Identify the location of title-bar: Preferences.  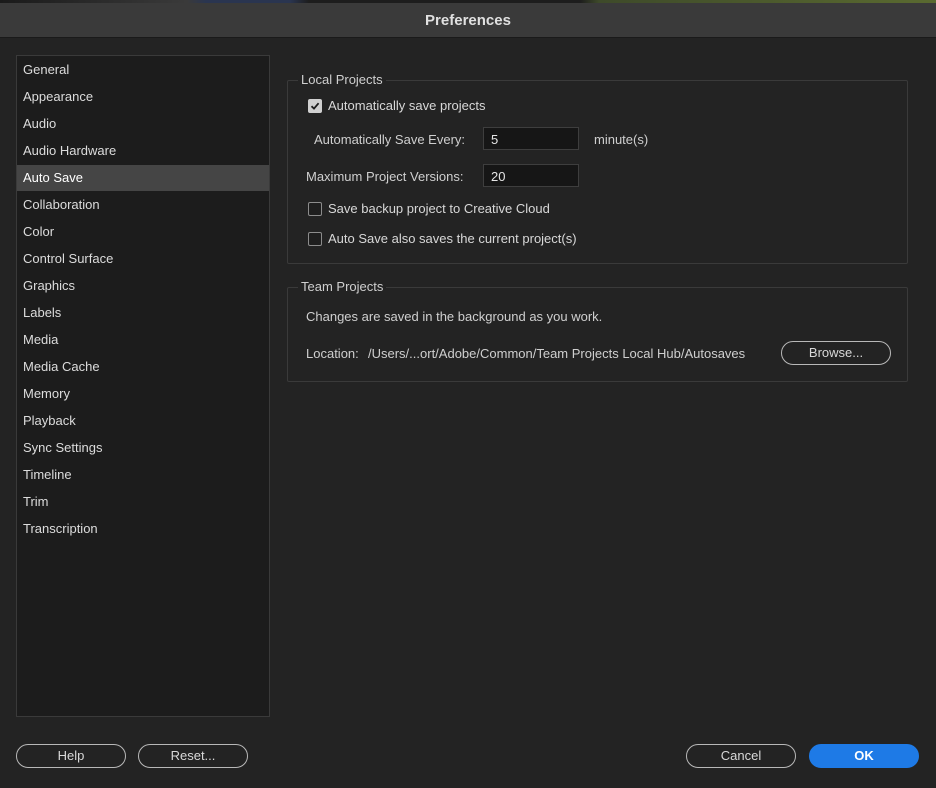
(468, 20).